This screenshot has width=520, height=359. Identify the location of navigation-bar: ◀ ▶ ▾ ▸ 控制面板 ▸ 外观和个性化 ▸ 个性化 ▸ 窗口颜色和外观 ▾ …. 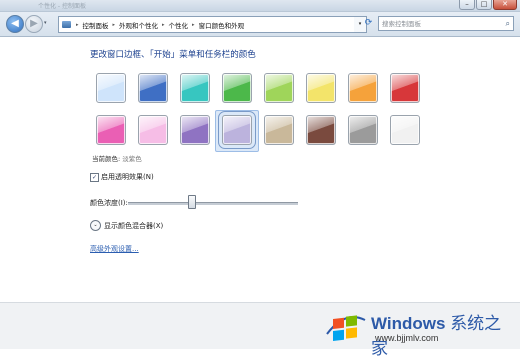
(260, 24).